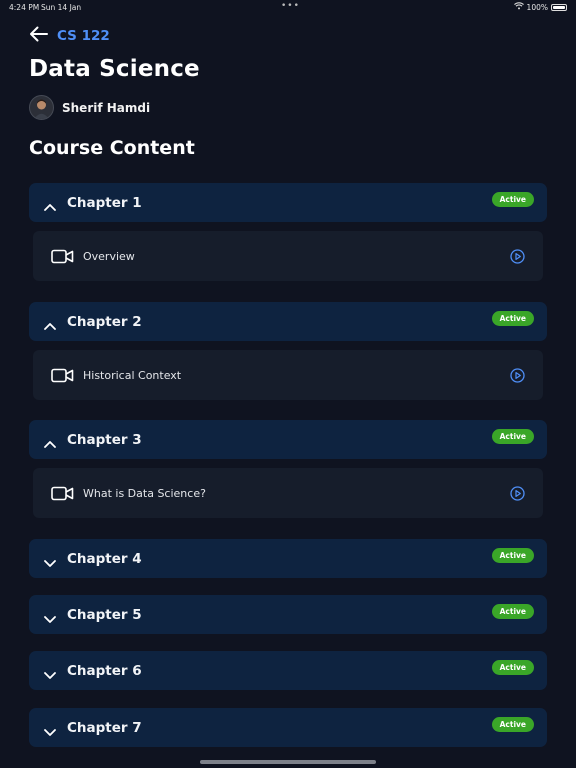  I want to click on lesson-title: Overview, so click(109, 256).